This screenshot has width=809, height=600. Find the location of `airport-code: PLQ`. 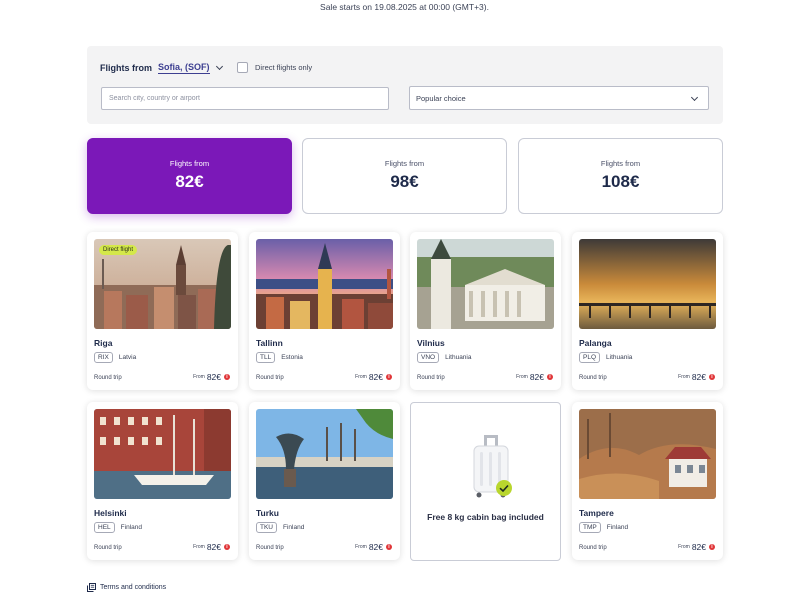

airport-code: PLQ is located at coordinates (590, 357).